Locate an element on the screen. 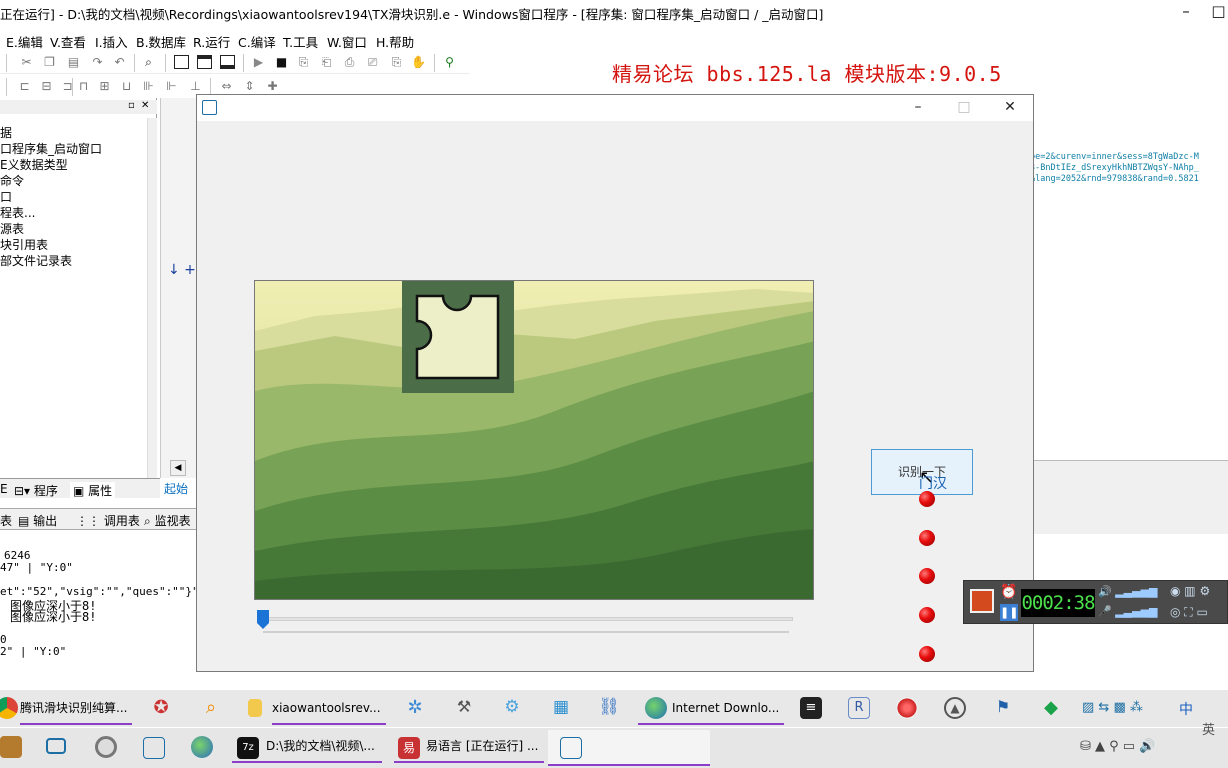 This screenshot has width=1228, height=768. layout-2-icon is located at coordinates (204, 62).